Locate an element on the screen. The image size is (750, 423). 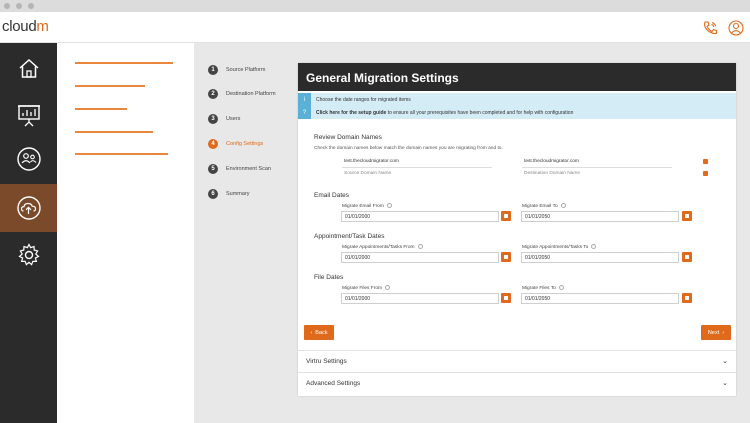
email-from-label-text: Migrate Email From is located at coordinates (363, 206).